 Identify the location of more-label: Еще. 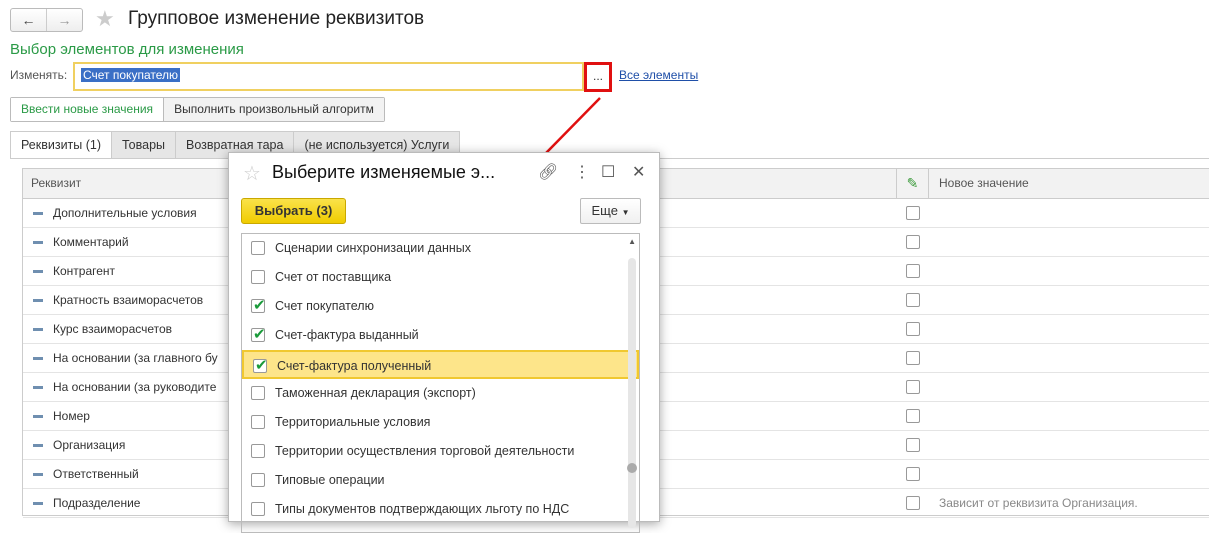
(604, 210).